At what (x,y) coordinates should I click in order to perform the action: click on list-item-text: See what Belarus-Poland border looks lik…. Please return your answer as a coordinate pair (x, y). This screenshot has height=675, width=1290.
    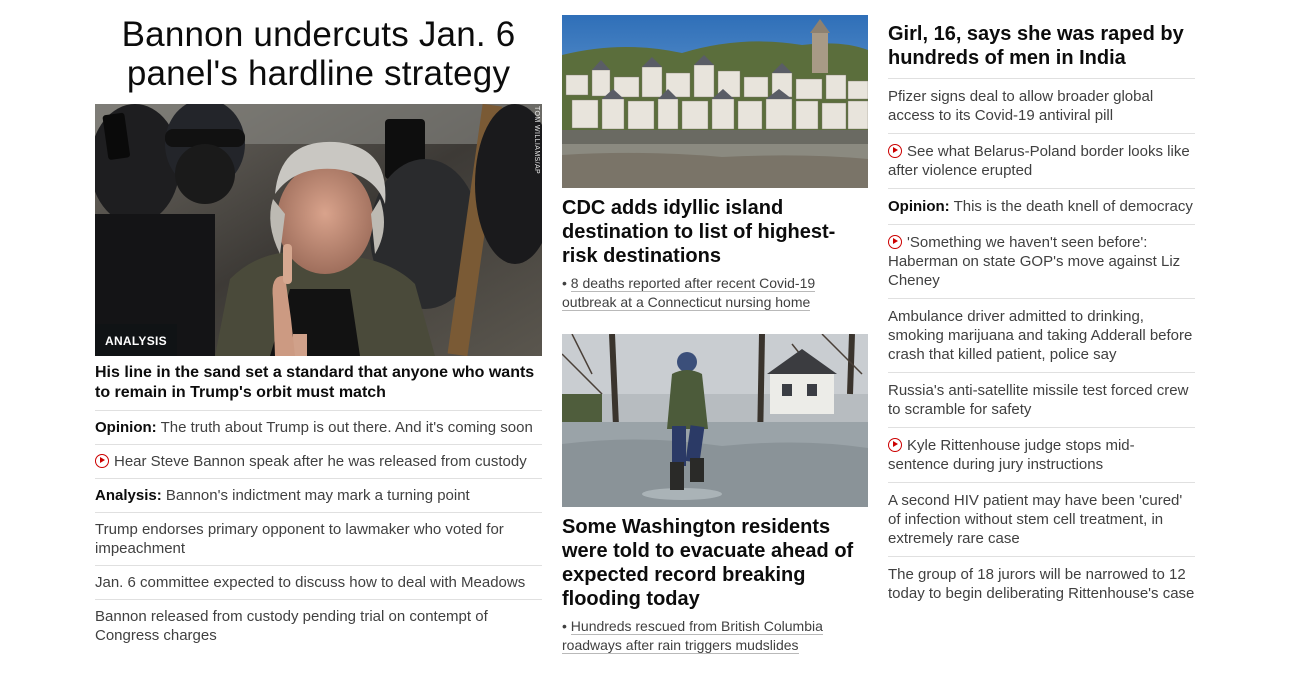
    Looking at the image, I should click on (1039, 161).